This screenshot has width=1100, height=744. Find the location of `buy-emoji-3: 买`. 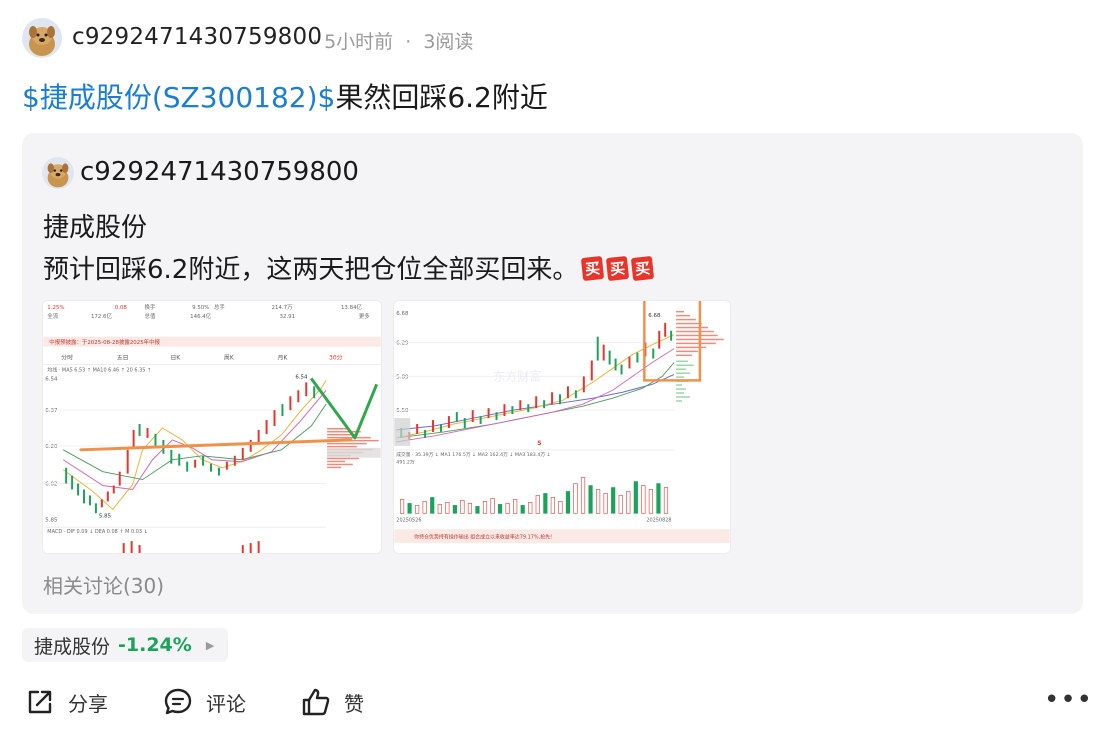

buy-emoji-3: 买 is located at coordinates (643, 268).